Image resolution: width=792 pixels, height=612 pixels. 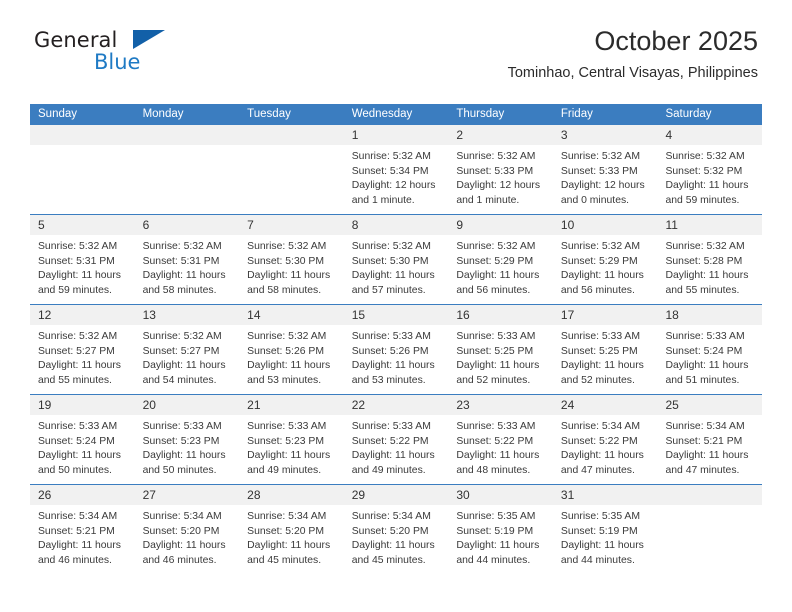 What do you see at coordinates (284, 380) in the screenshot?
I see `daylight-text-line2: and 53 minutes.` at bounding box center [284, 380].